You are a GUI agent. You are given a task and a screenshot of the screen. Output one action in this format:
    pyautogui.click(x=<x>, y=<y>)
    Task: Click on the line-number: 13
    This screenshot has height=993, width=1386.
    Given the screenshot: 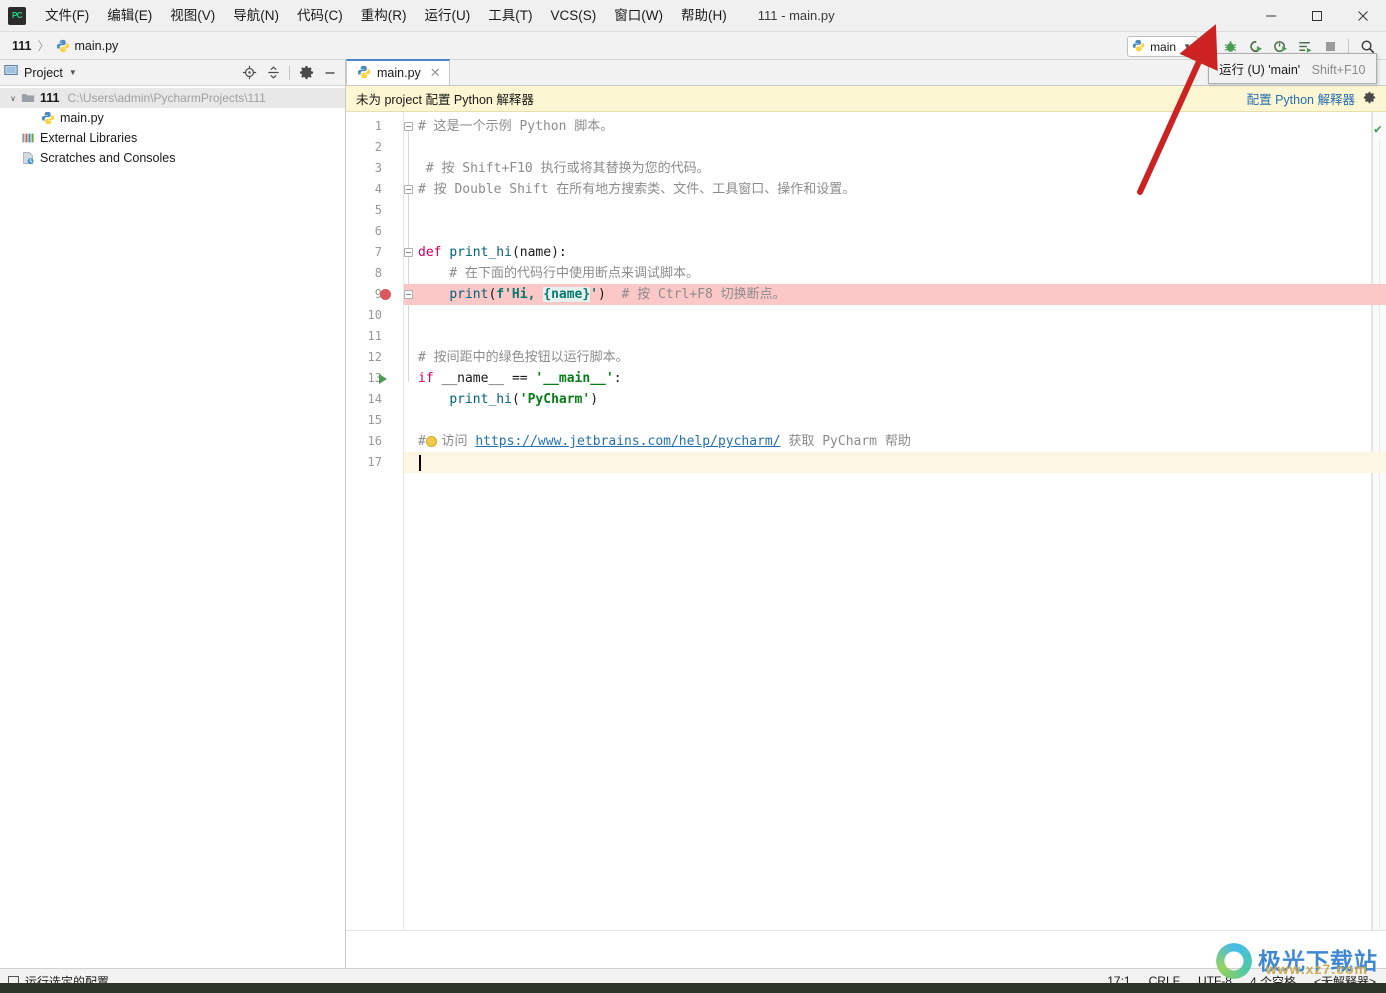 What is the action you would take?
    pyautogui.click(x=374, y=378)
    